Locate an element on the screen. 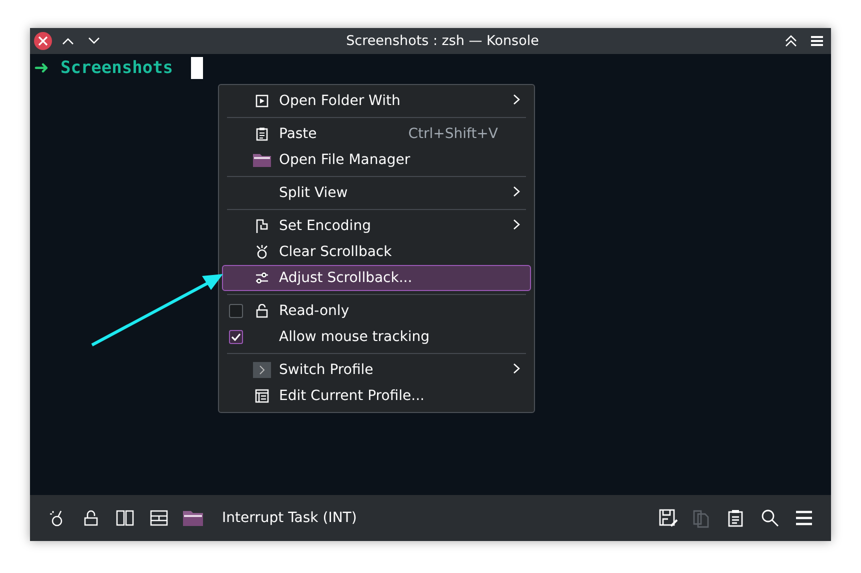 This screenshot has height=573, width=861. terminal-icon is located at coordinates (262, 370).